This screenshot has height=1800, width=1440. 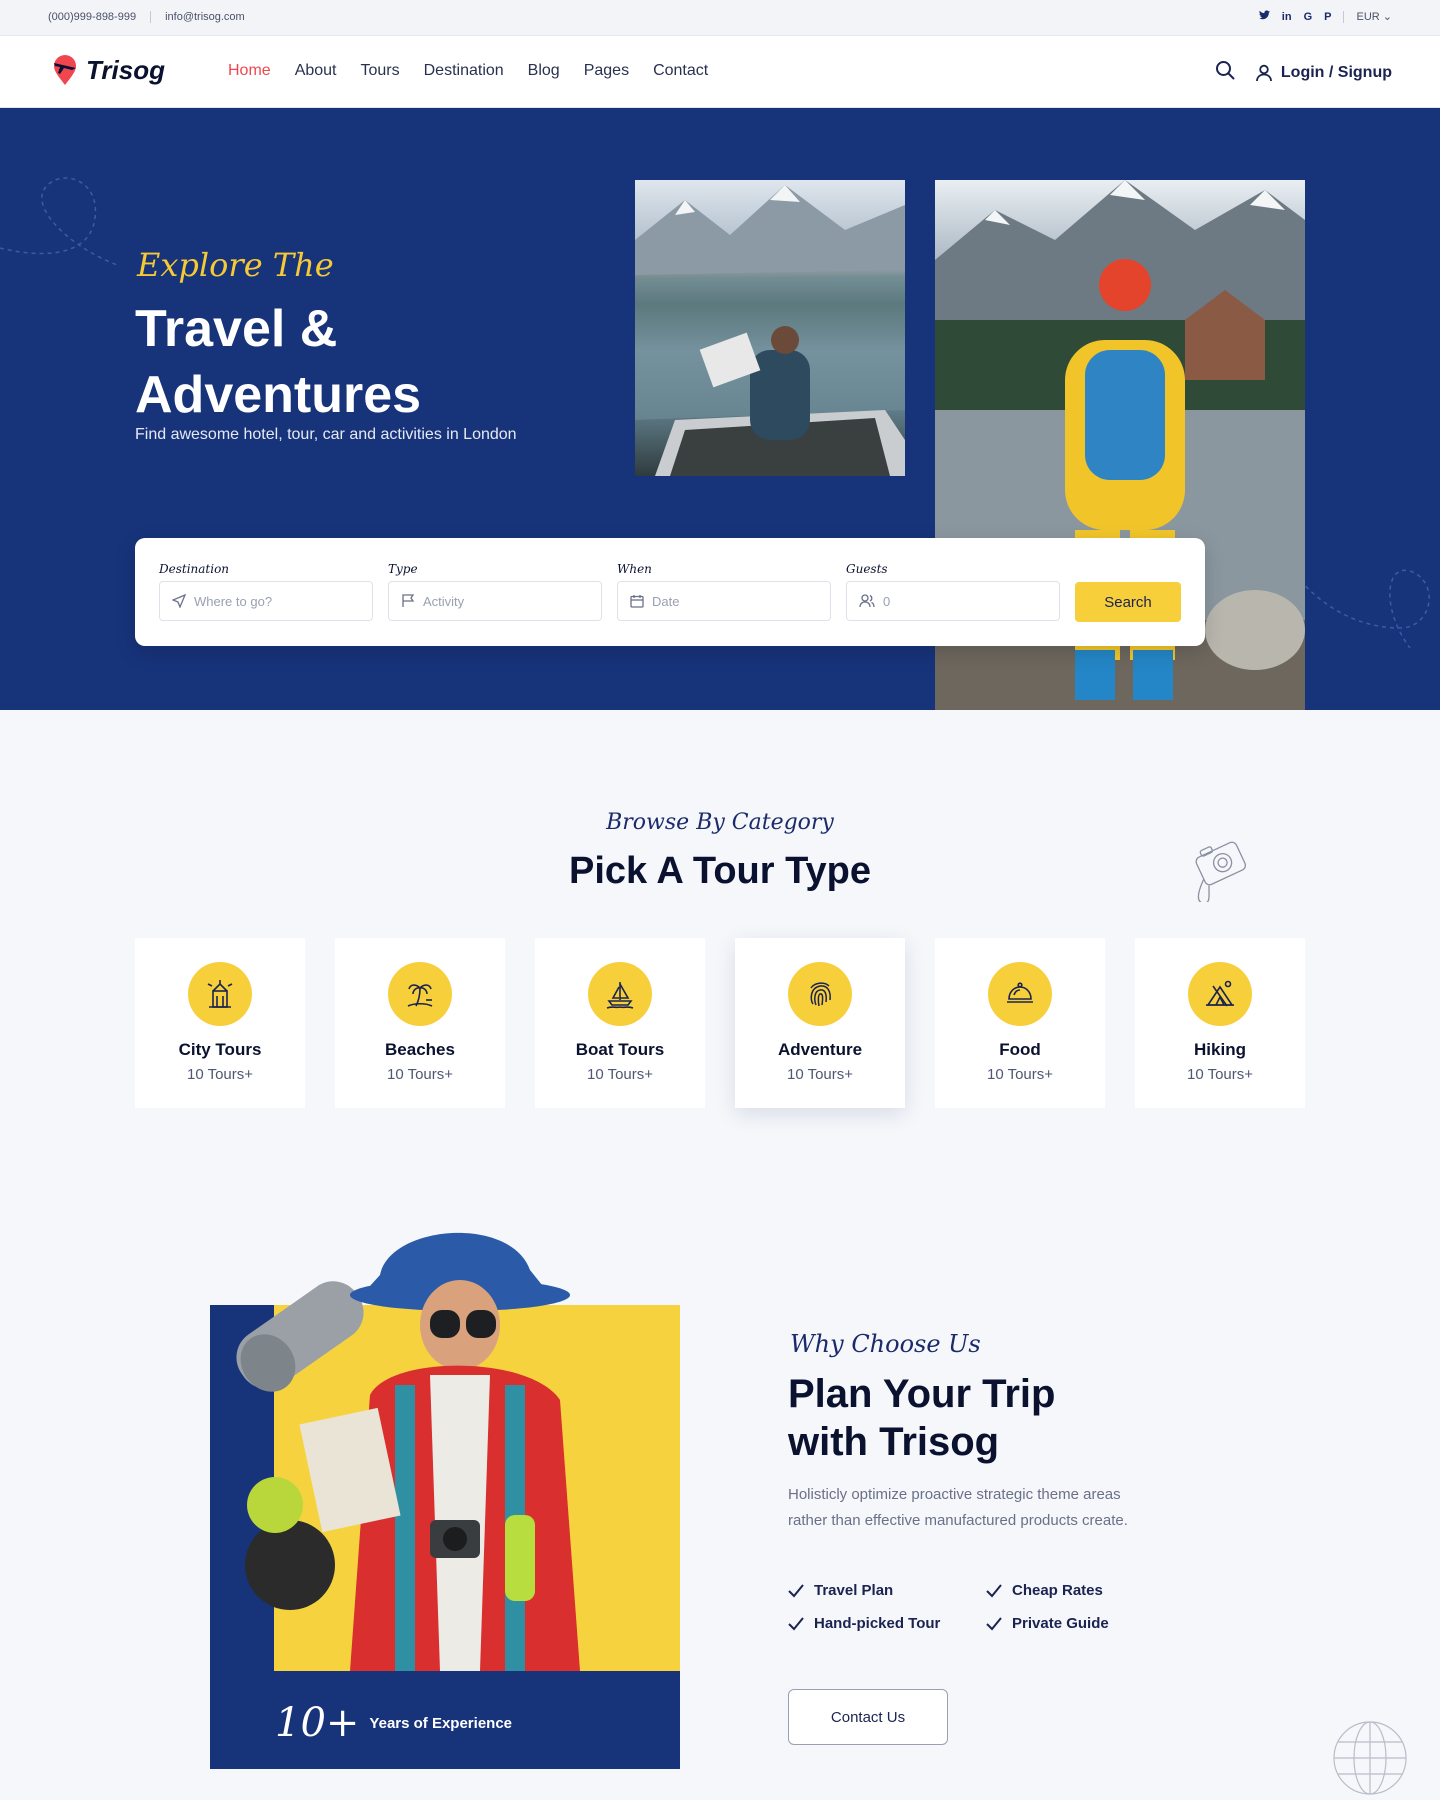 I want to click on traveler-photo, so click(x=408, y=1451).